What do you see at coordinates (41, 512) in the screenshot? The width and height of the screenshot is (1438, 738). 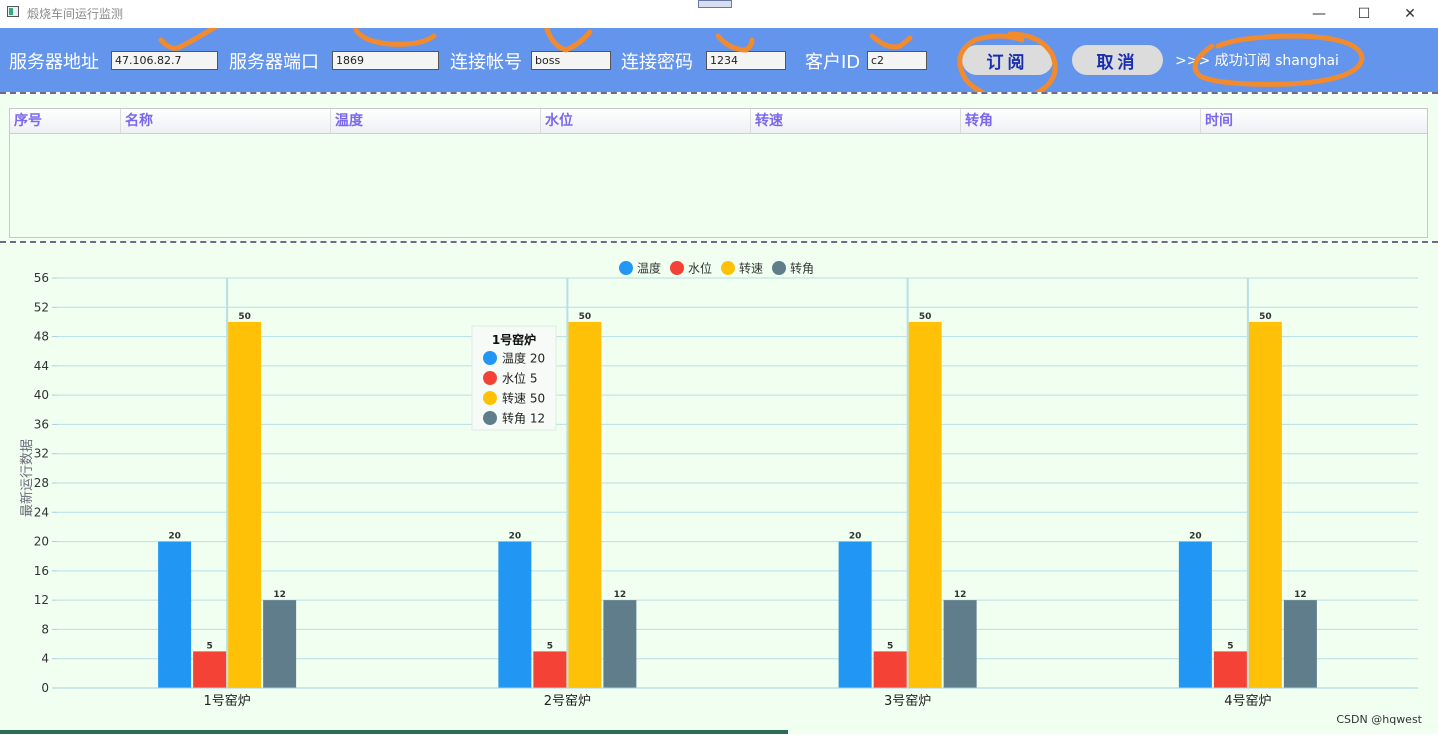 I see `y-tick-label: 24` at bounding box center [41, 512].